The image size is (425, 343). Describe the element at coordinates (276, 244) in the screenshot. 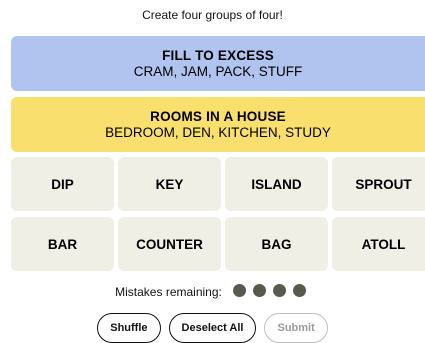

I see `word-tile: BAG` at that location.